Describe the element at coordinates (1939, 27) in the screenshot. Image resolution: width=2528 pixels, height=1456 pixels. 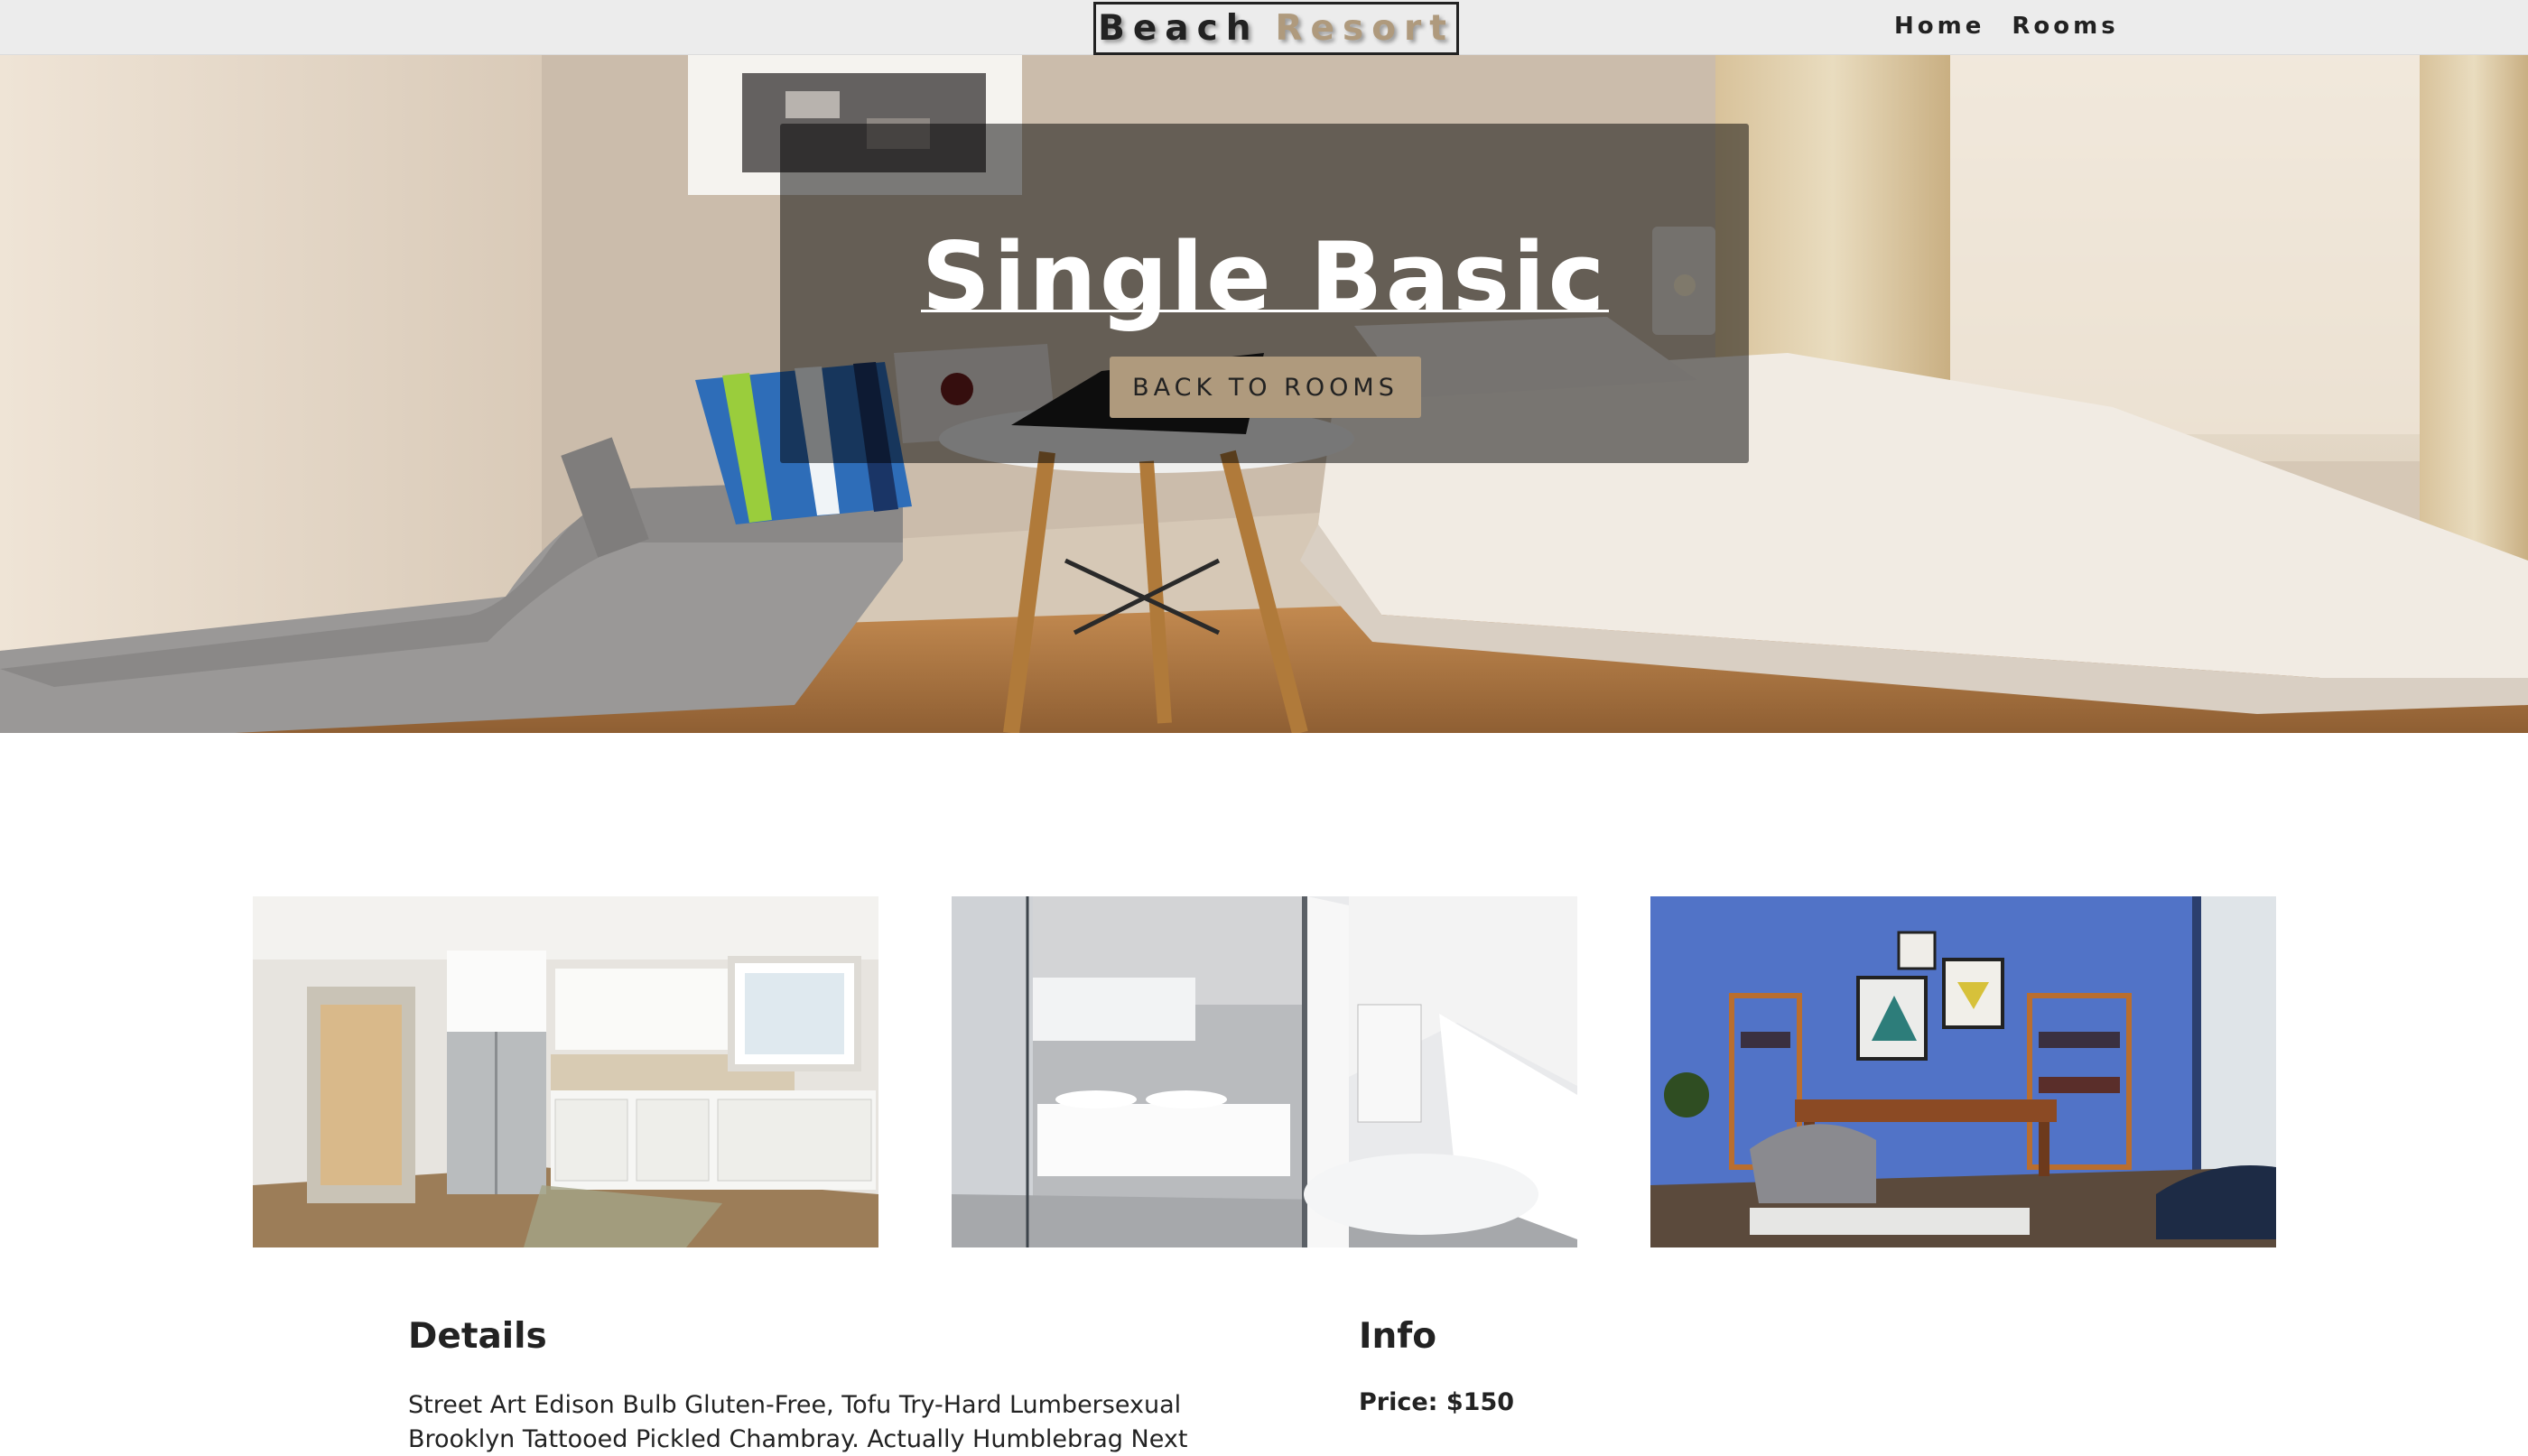
I see `nav-link-home: Home` at that location.